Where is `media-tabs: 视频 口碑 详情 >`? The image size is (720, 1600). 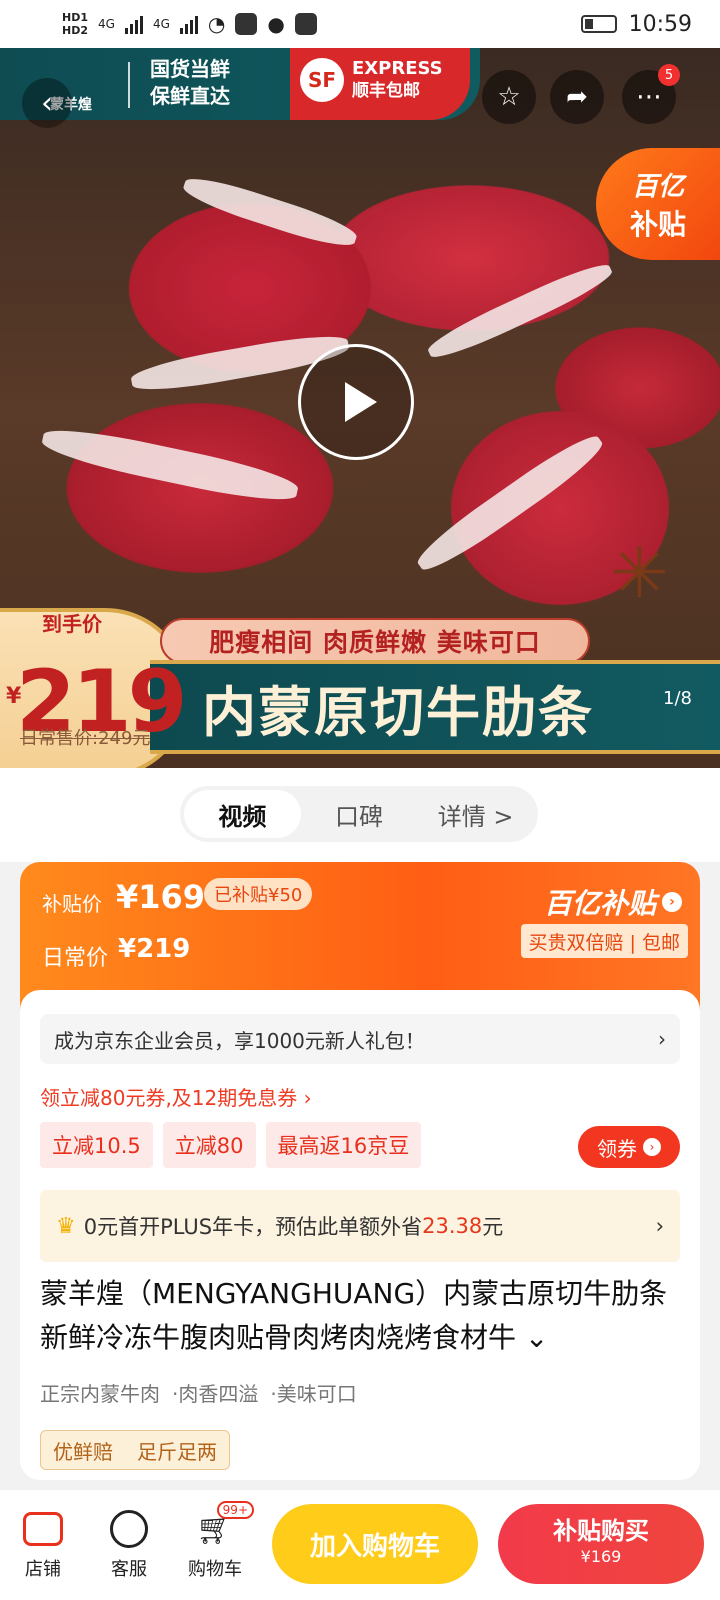 media-tabs: 视频 口碑 详情 > is located at coordinates (359, 814).